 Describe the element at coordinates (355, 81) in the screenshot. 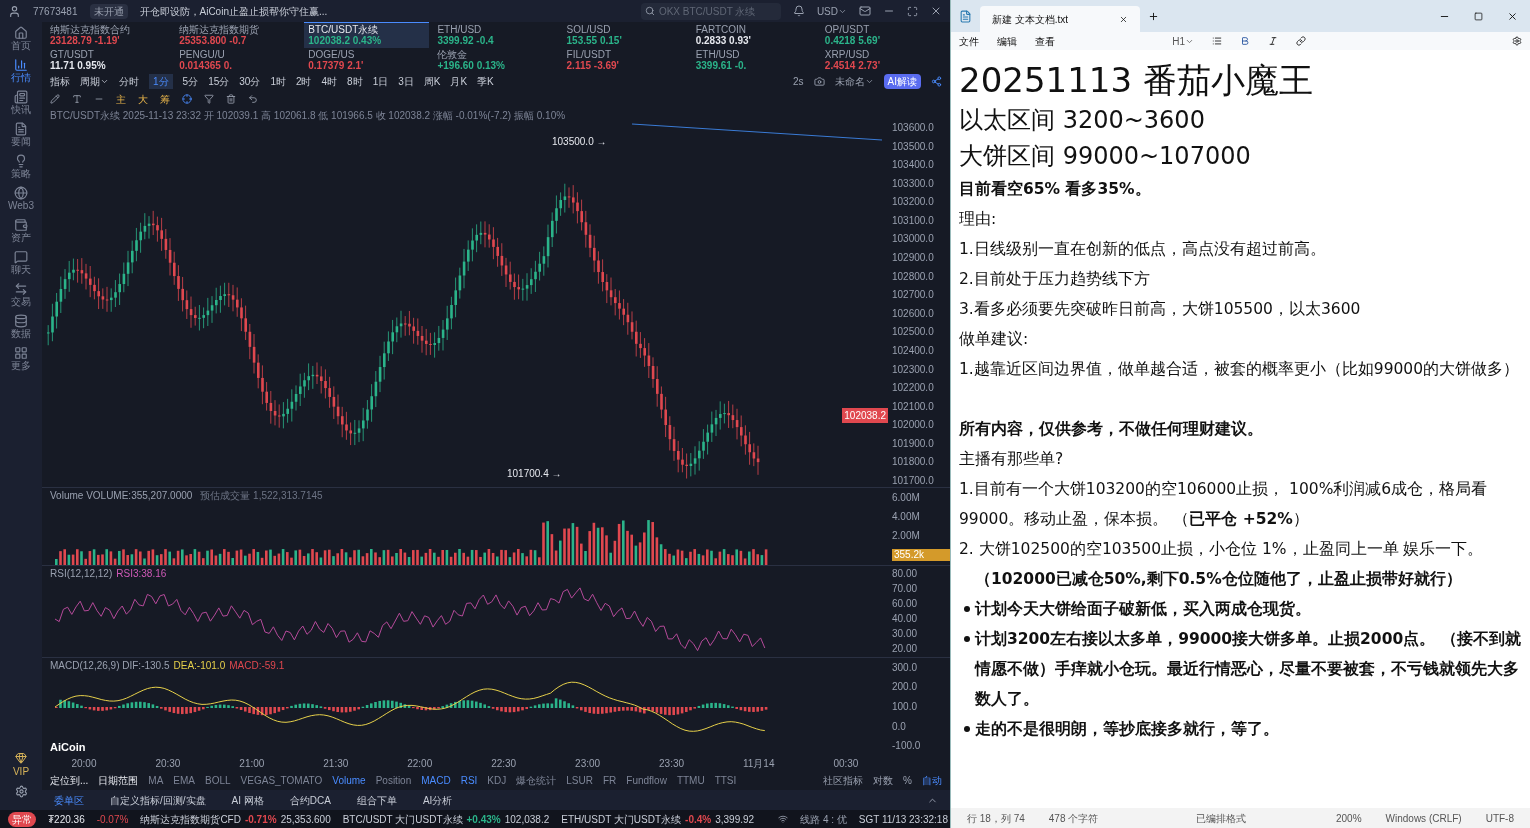

I see `period-tab: 8时` at that location.